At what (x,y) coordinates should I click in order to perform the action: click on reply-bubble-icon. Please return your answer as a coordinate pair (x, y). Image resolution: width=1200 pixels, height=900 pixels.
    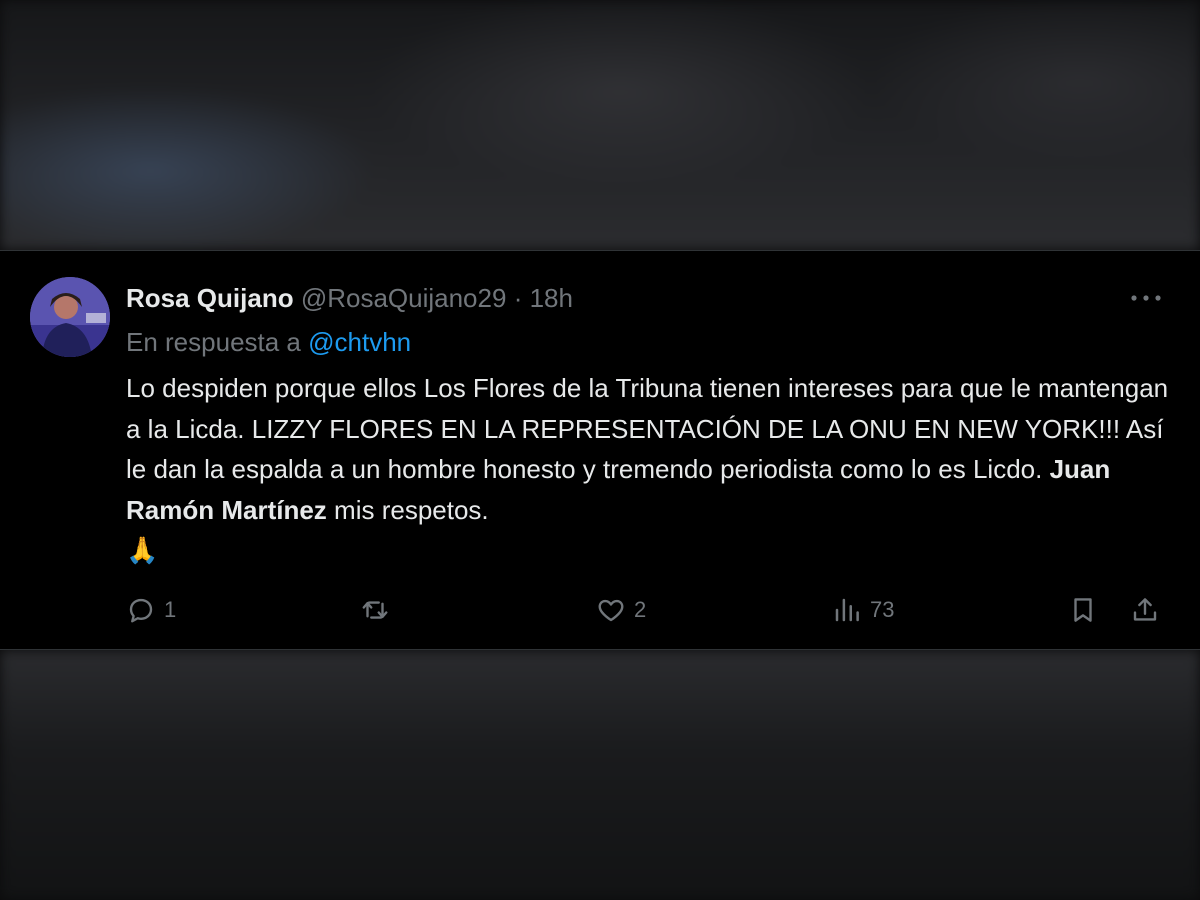
    Looking at the image, I should click on (141, 610).